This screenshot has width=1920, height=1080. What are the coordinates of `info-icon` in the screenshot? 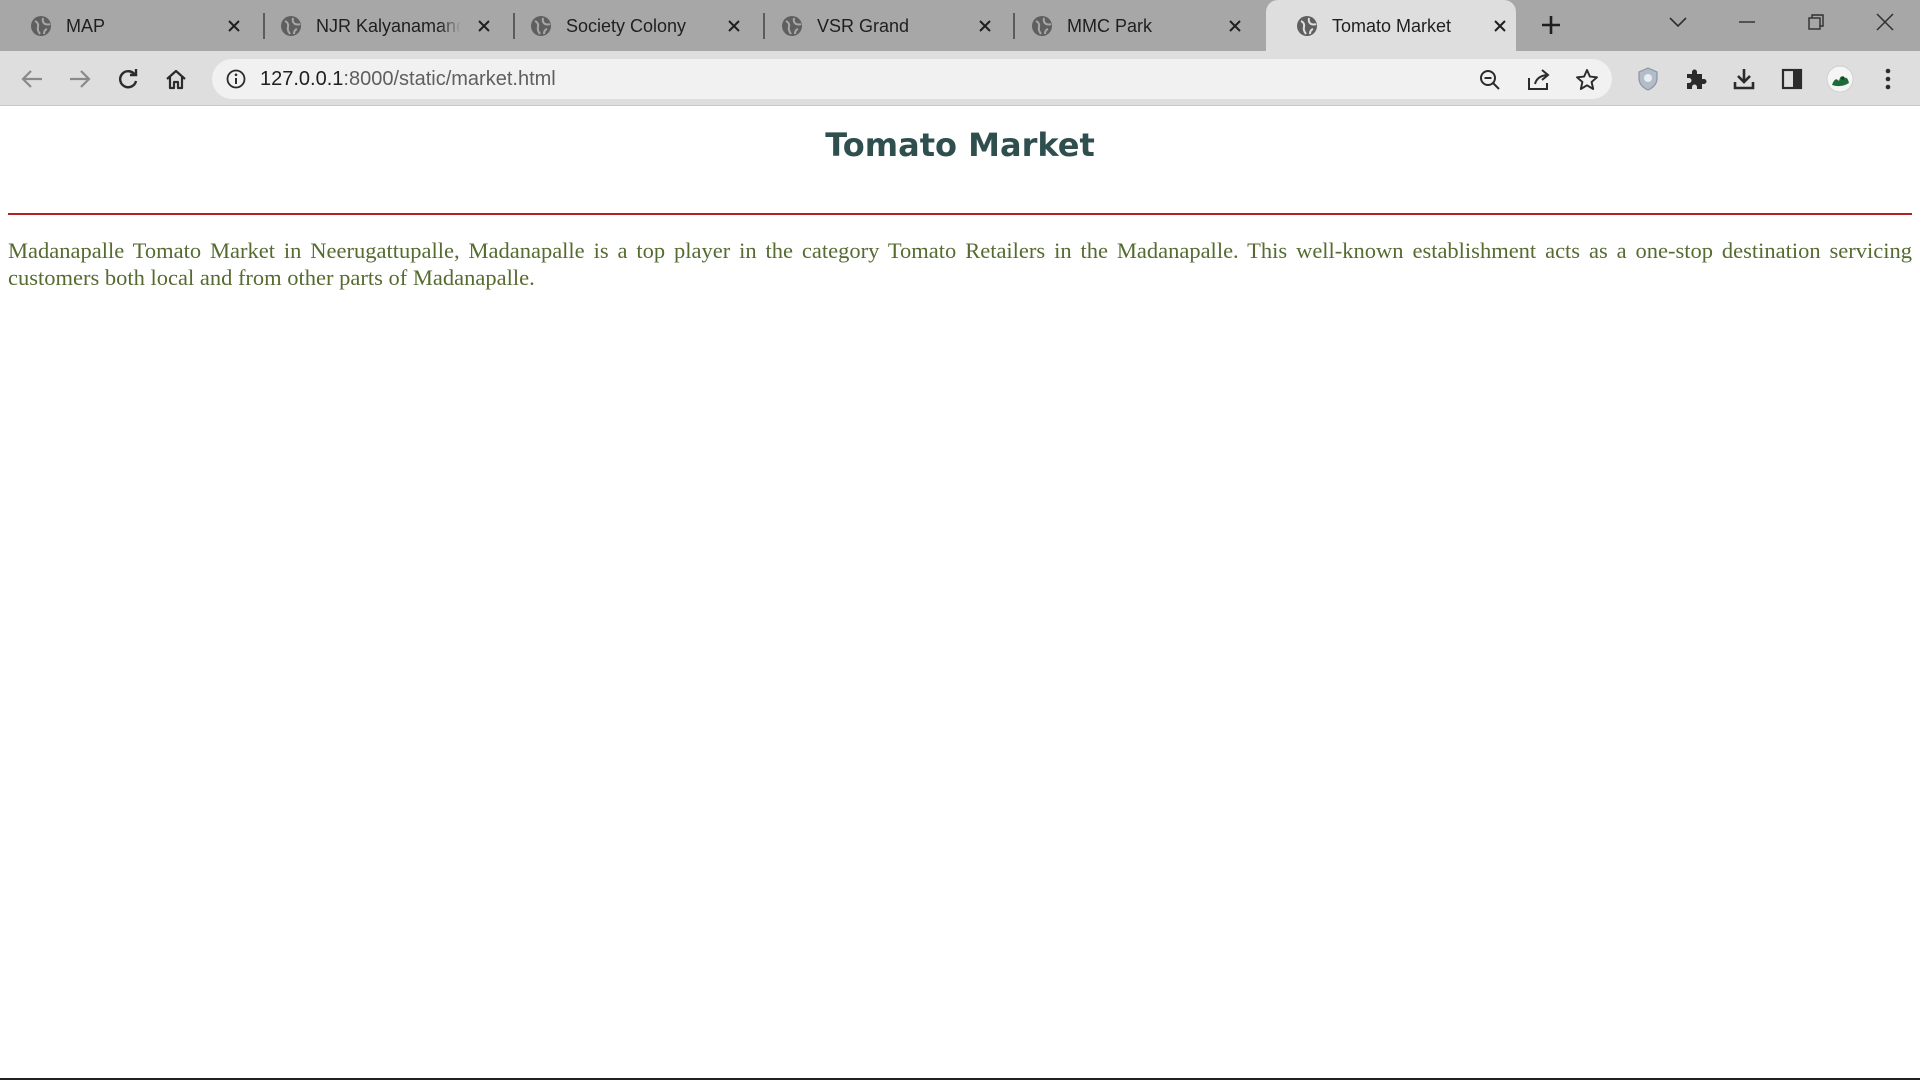 It's located at (236, 79).